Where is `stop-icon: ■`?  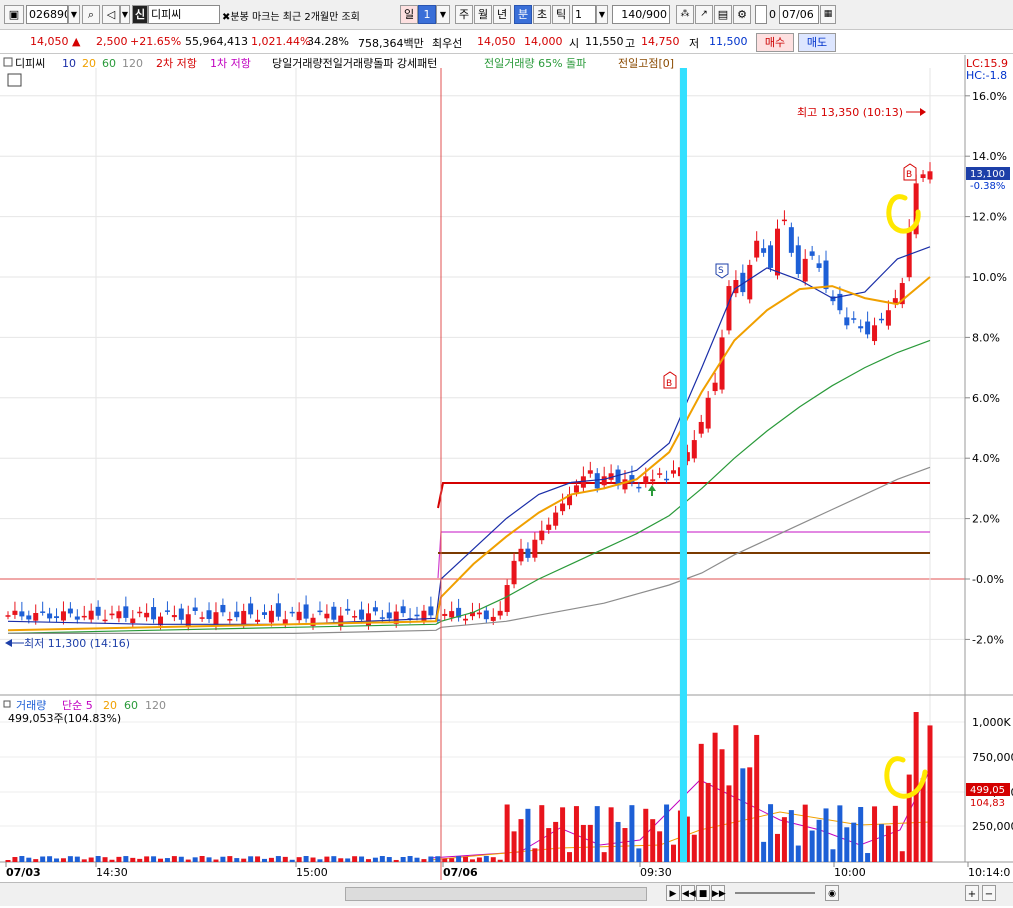 stop-icon: ■ is located at coordinates (703, 893).